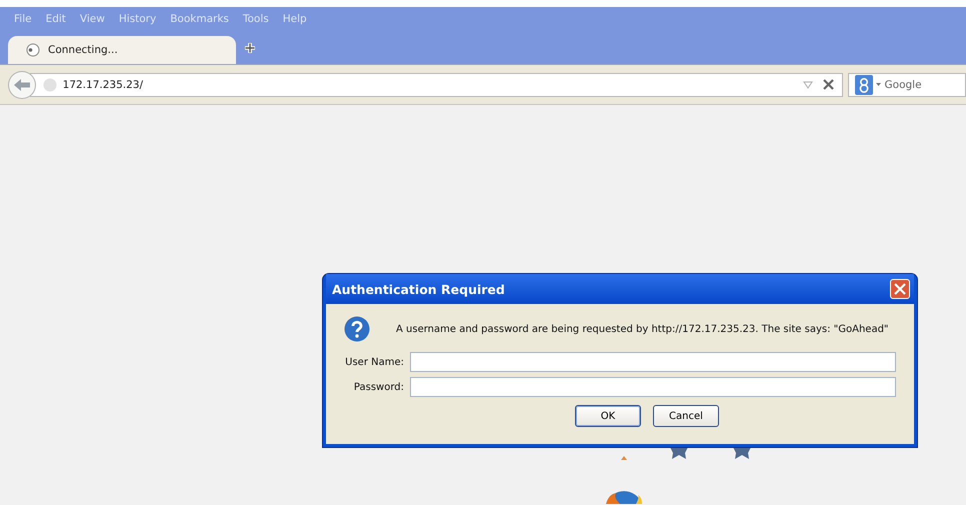 Image resolution: width=966 pixels, height=505 pixels. I want to click on back-button, so click(22, 84).